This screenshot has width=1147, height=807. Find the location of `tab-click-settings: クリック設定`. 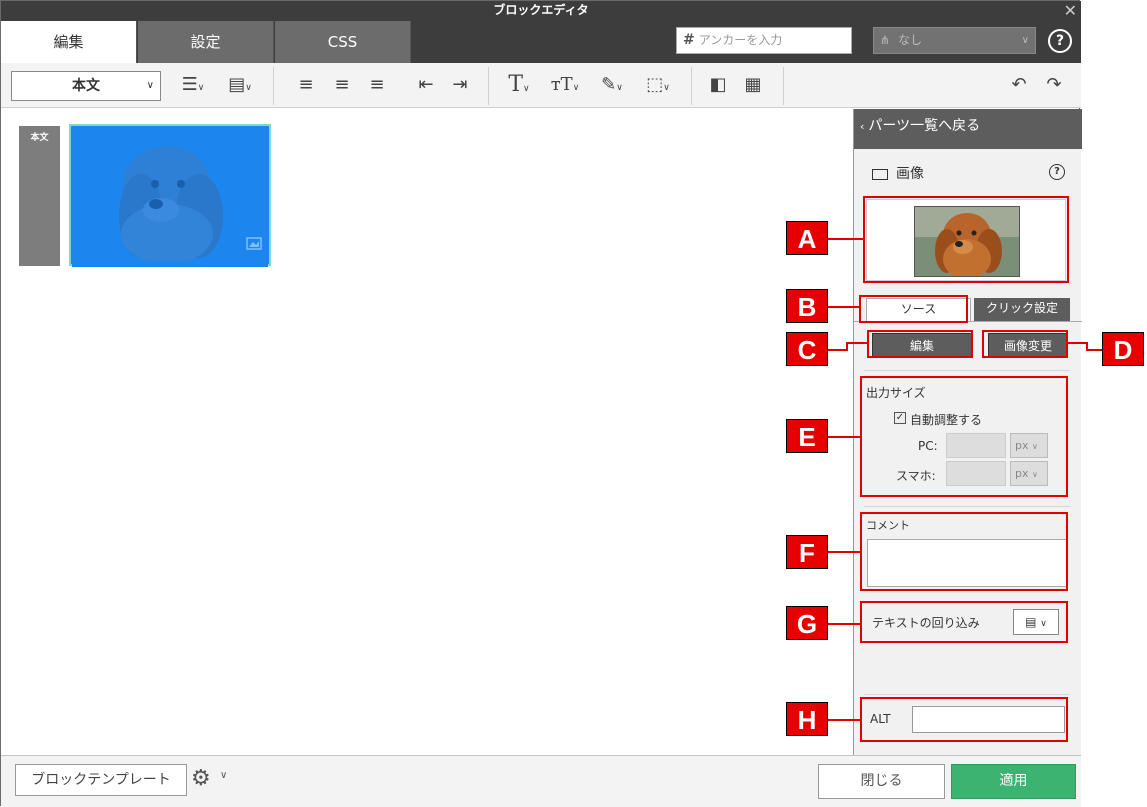

tab-click-settings: クリック設定 is located at coordinates (1022, 309).